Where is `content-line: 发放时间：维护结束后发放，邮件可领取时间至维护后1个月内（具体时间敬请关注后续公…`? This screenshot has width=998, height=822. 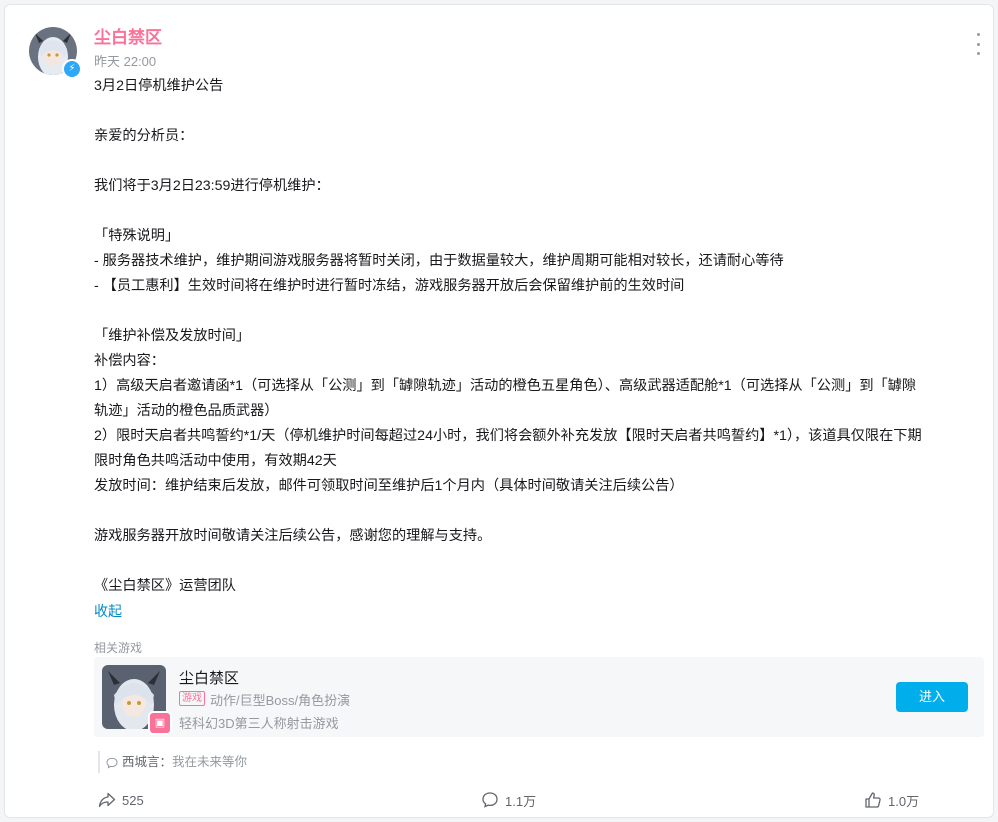
content-line: 发放时间：维护结束后发放，邮件可领取时间至维护后1个月内（具体时间敬请关注后续公… is located at coordinates (389, 486).